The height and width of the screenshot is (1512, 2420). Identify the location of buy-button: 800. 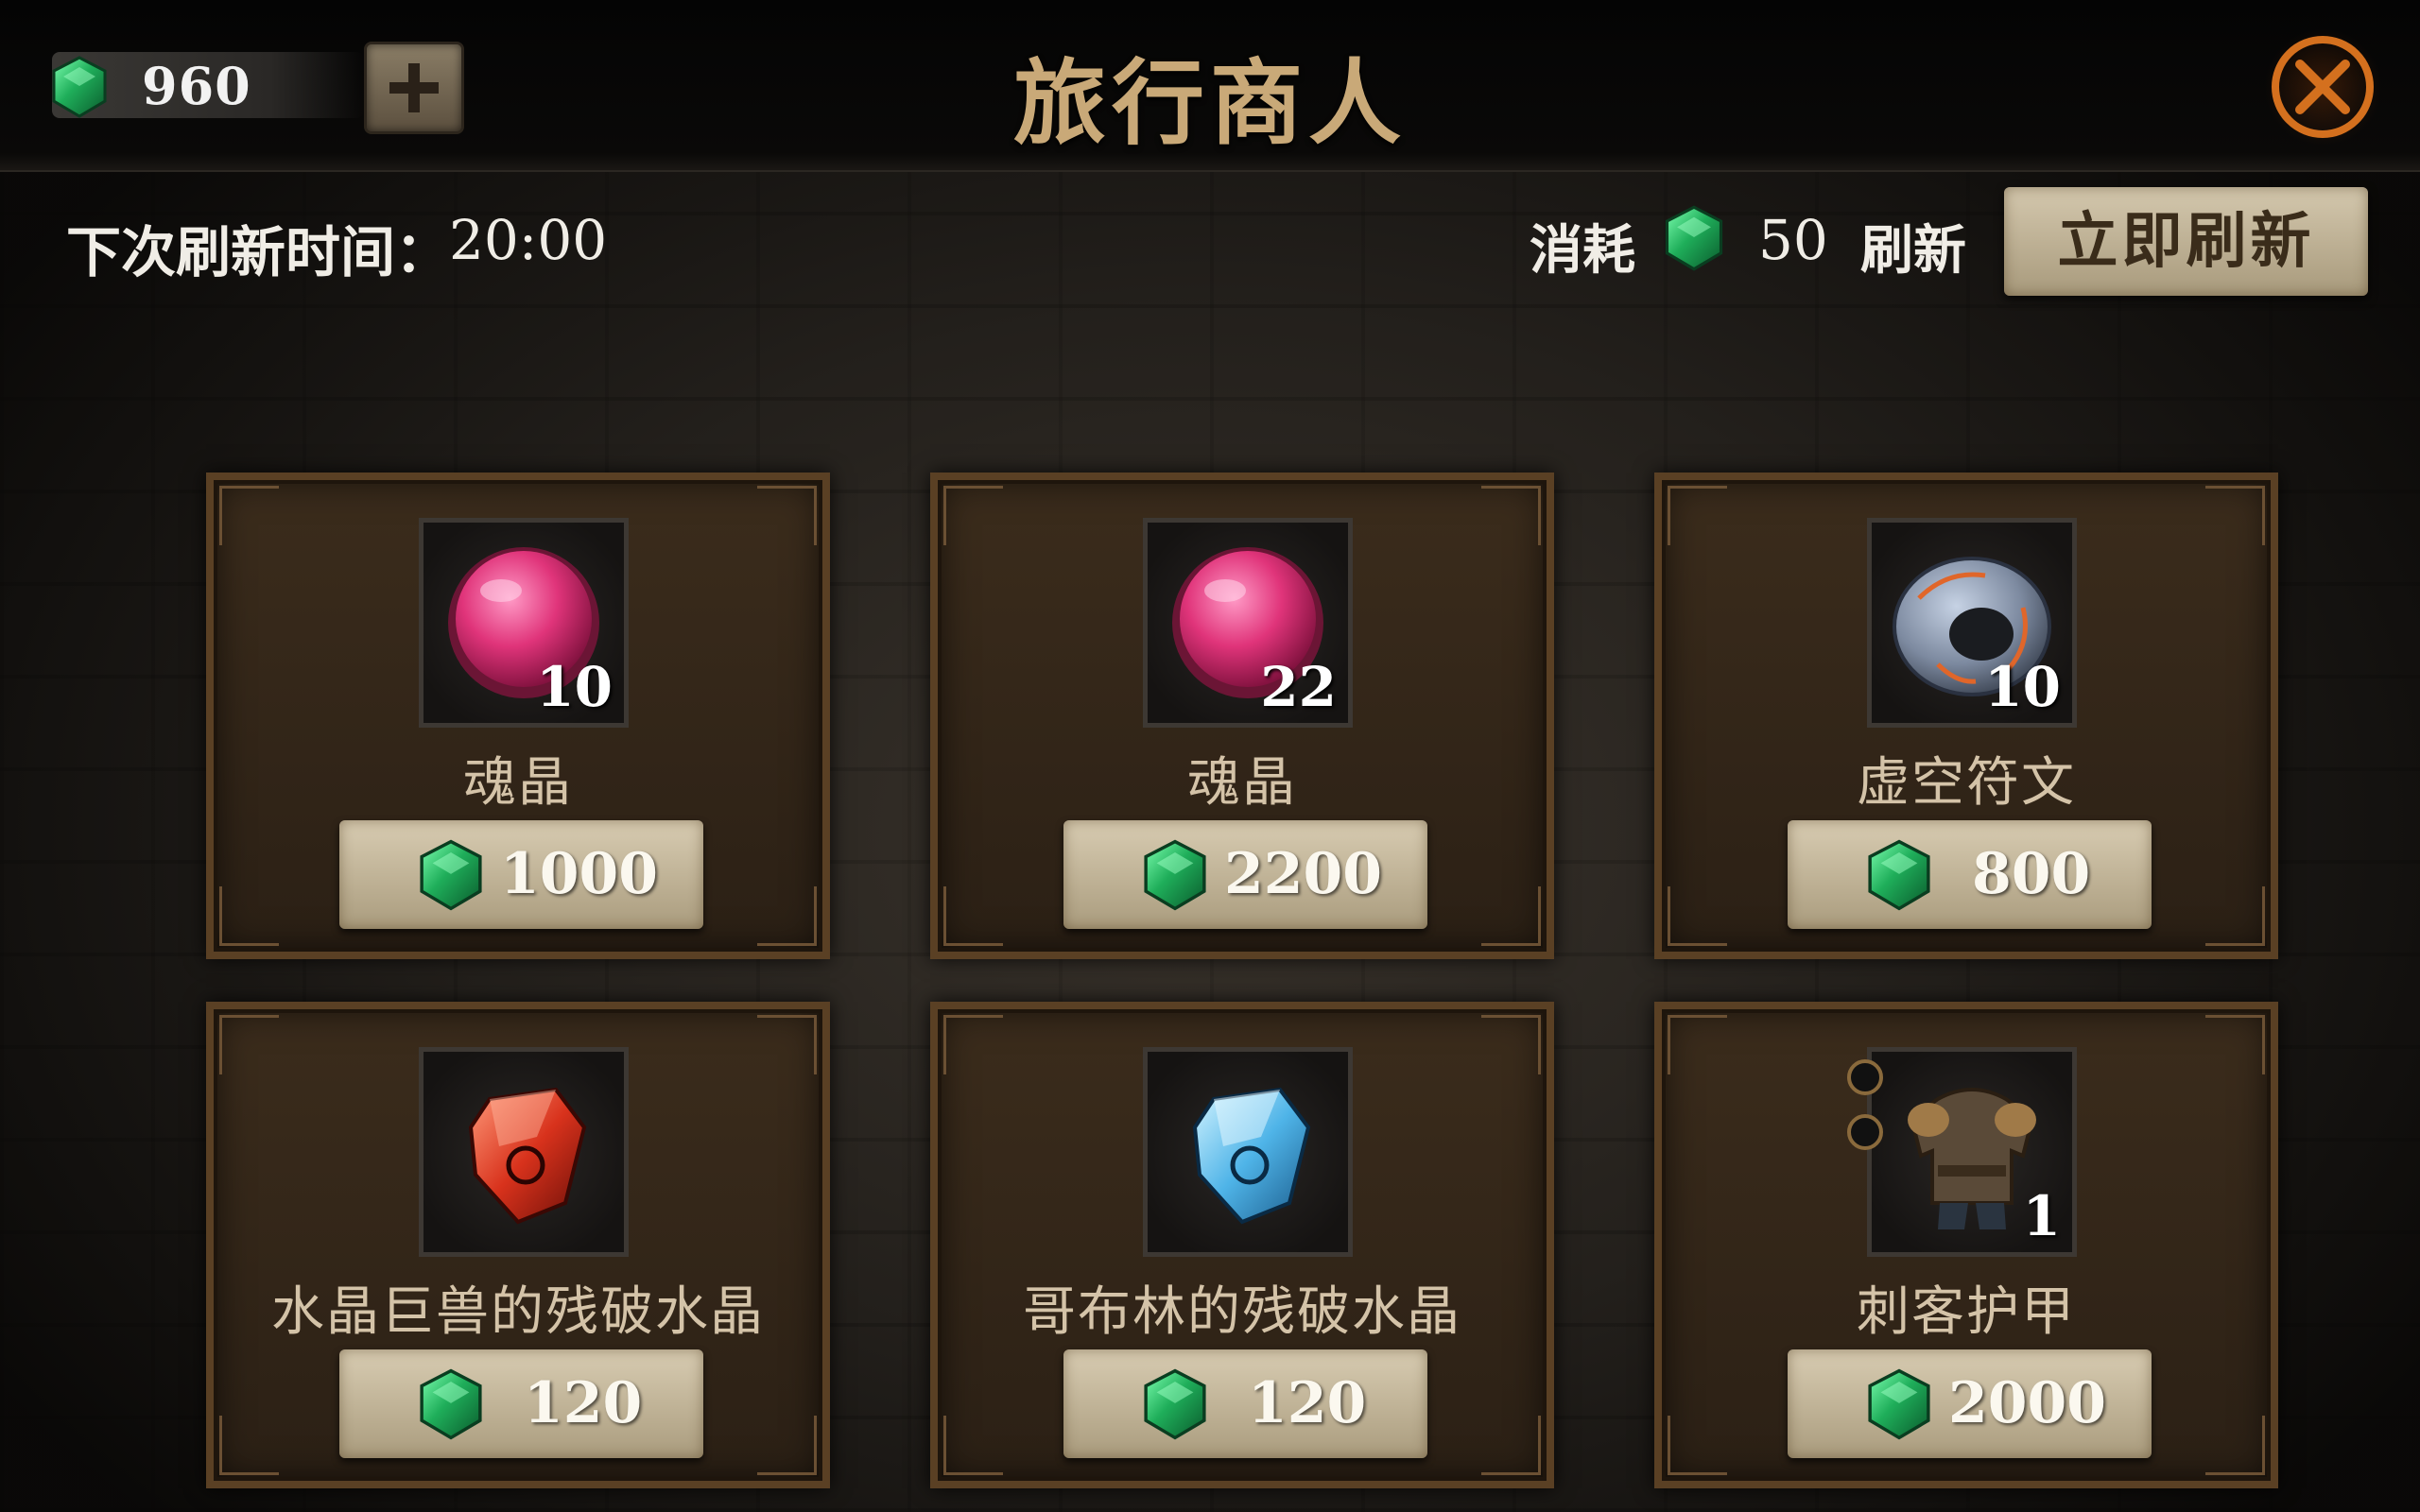
(1970, 874).